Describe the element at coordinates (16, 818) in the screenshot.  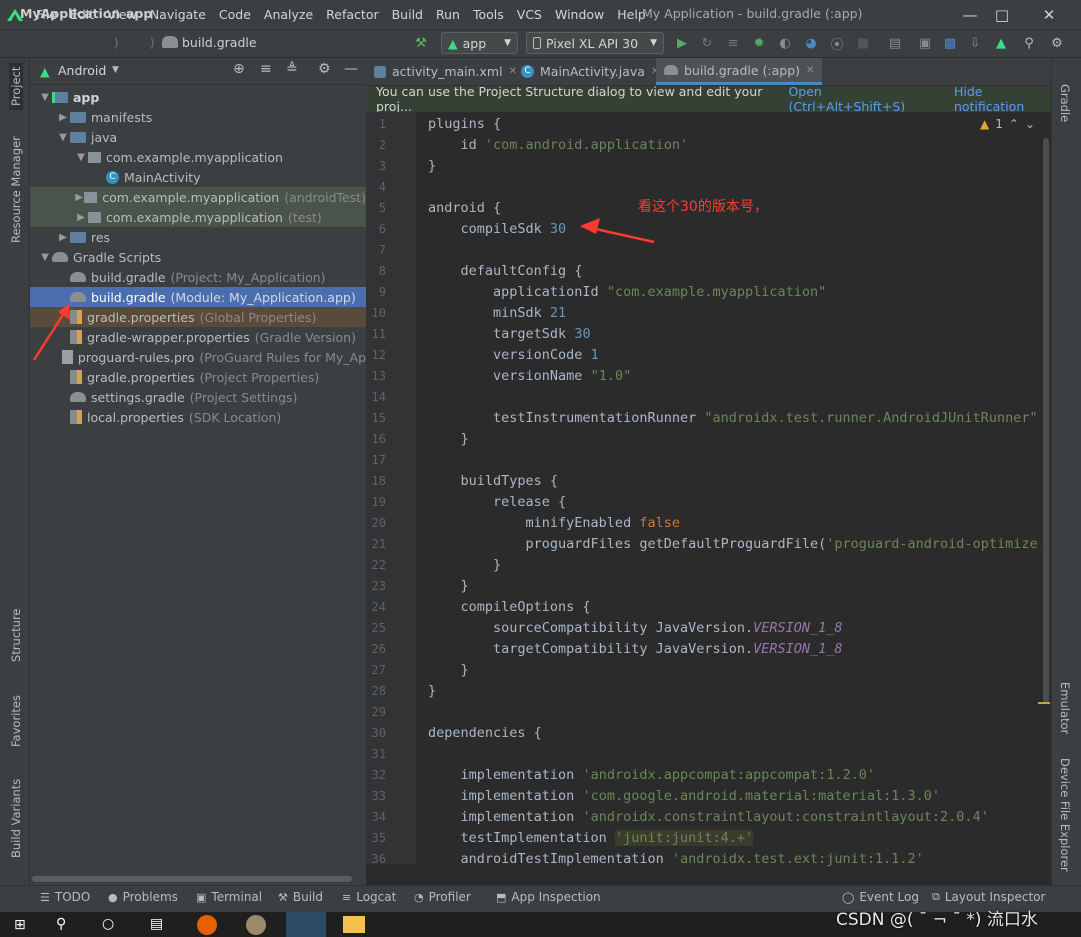
I see `tab-build-variants: Build Variants` at that location.